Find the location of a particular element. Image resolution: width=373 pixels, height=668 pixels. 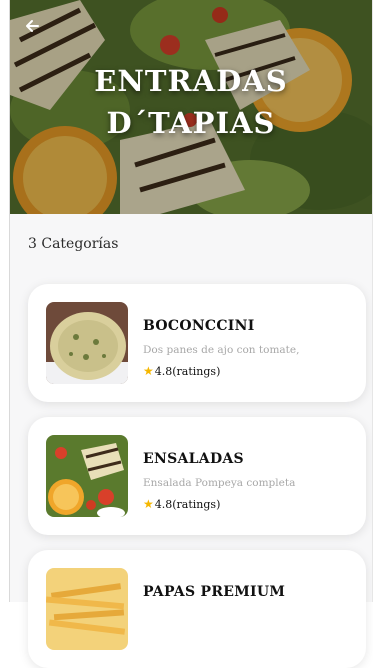

fries-image is located at coordinates (87, 609).